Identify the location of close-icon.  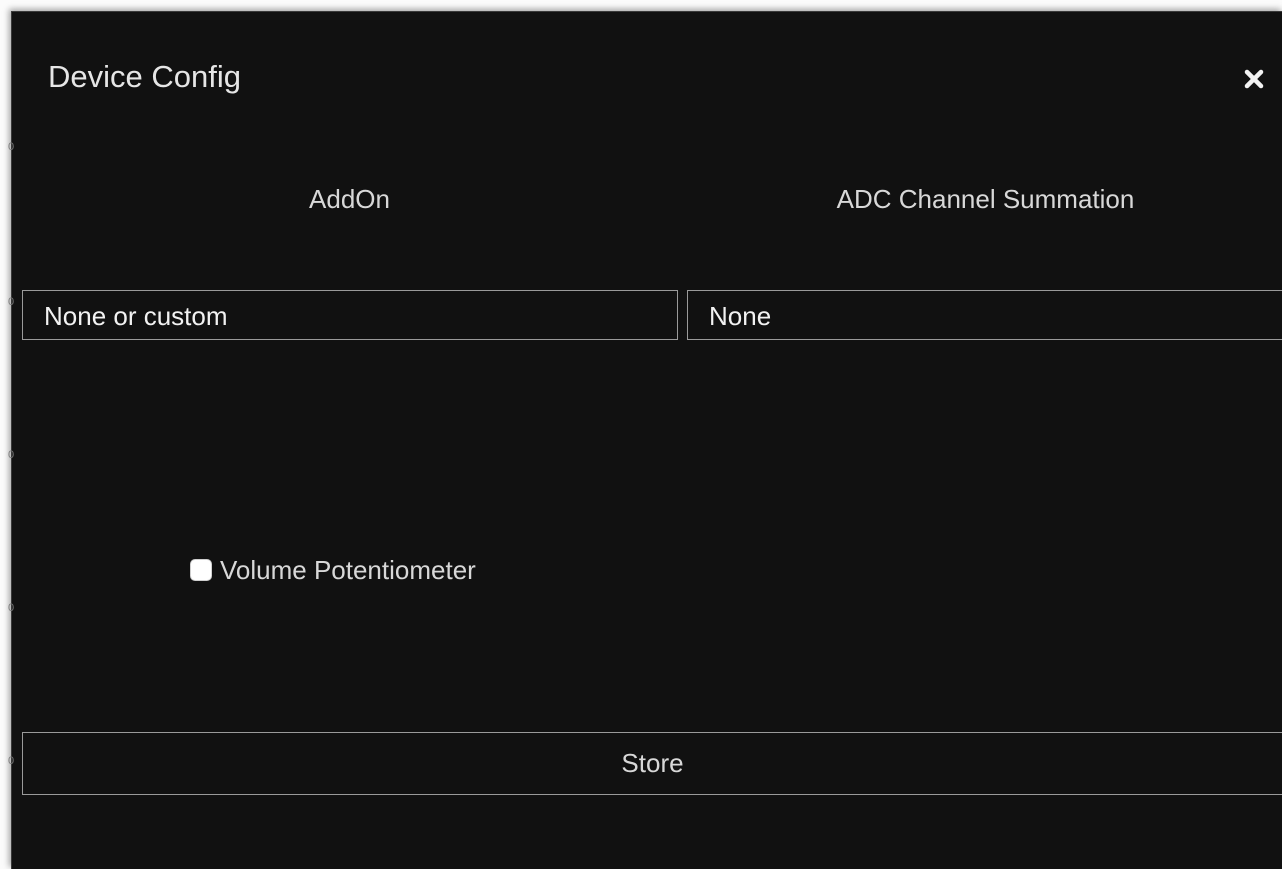
(1254, 79).